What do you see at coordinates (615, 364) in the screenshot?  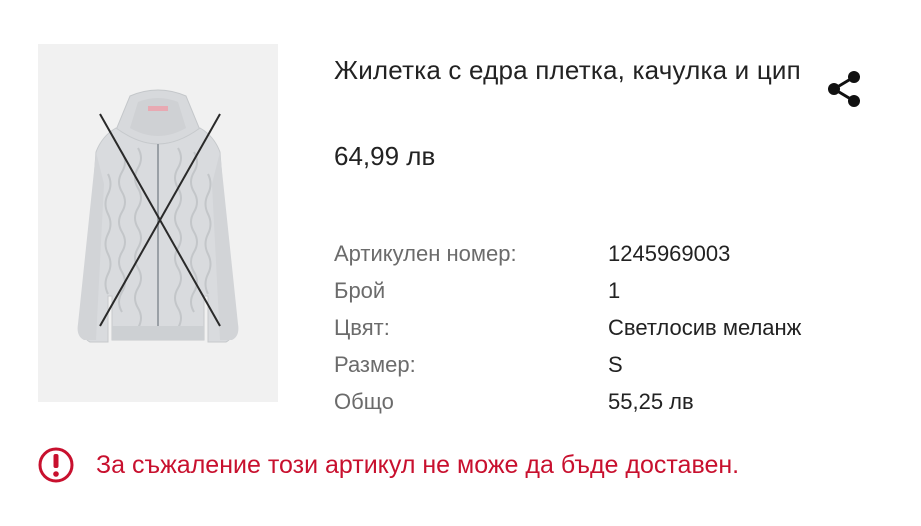 I see `size-value: S` at bounding box center [615, 364].